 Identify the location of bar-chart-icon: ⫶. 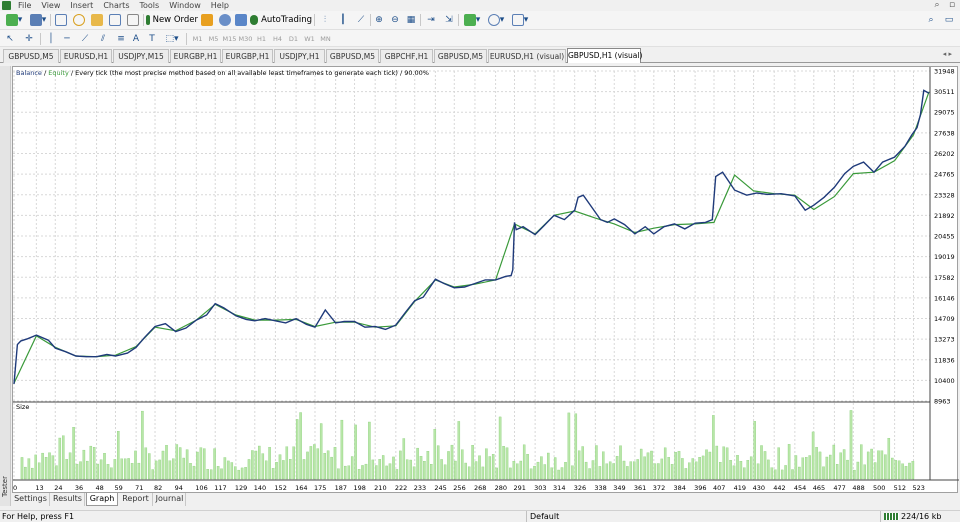
(325, 20).